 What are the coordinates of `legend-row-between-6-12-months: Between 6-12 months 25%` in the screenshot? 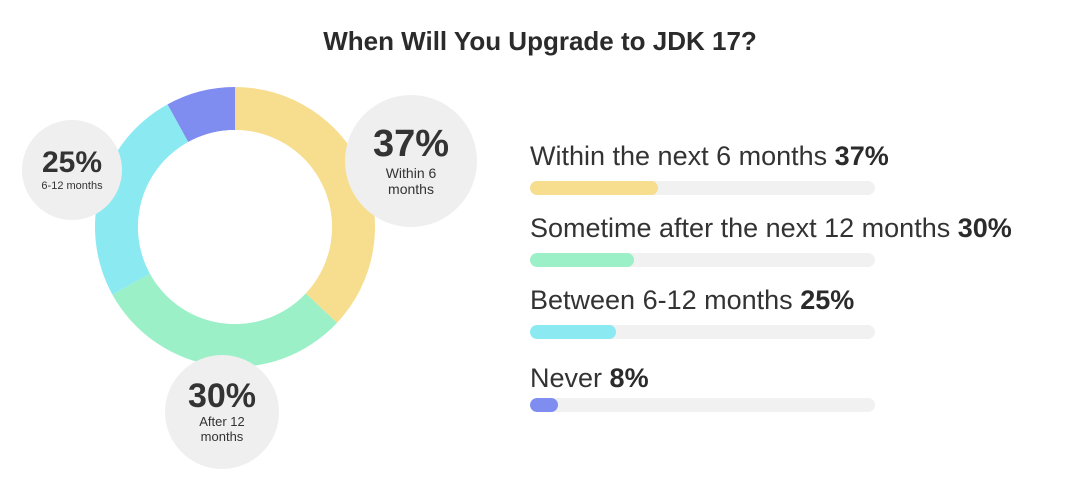 It's located at (702, 312).